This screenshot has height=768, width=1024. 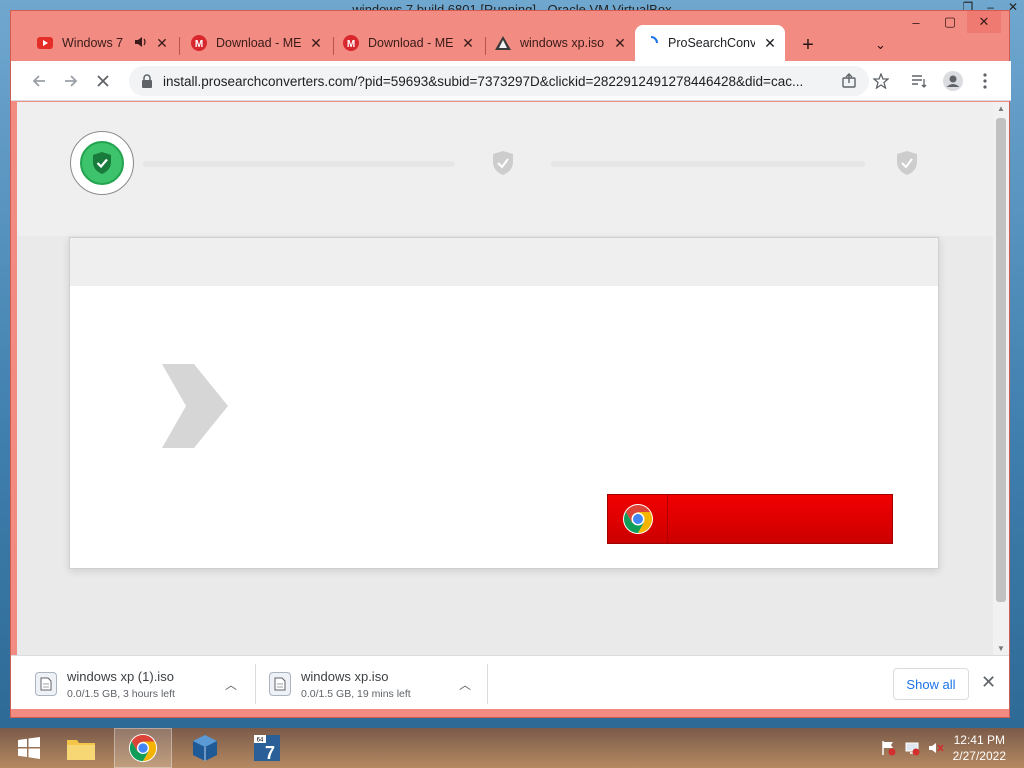 What do you see at coordinates (195, 406) in the screenshot?
I see `arrow-right-icon` at bounding box center [195, 406].